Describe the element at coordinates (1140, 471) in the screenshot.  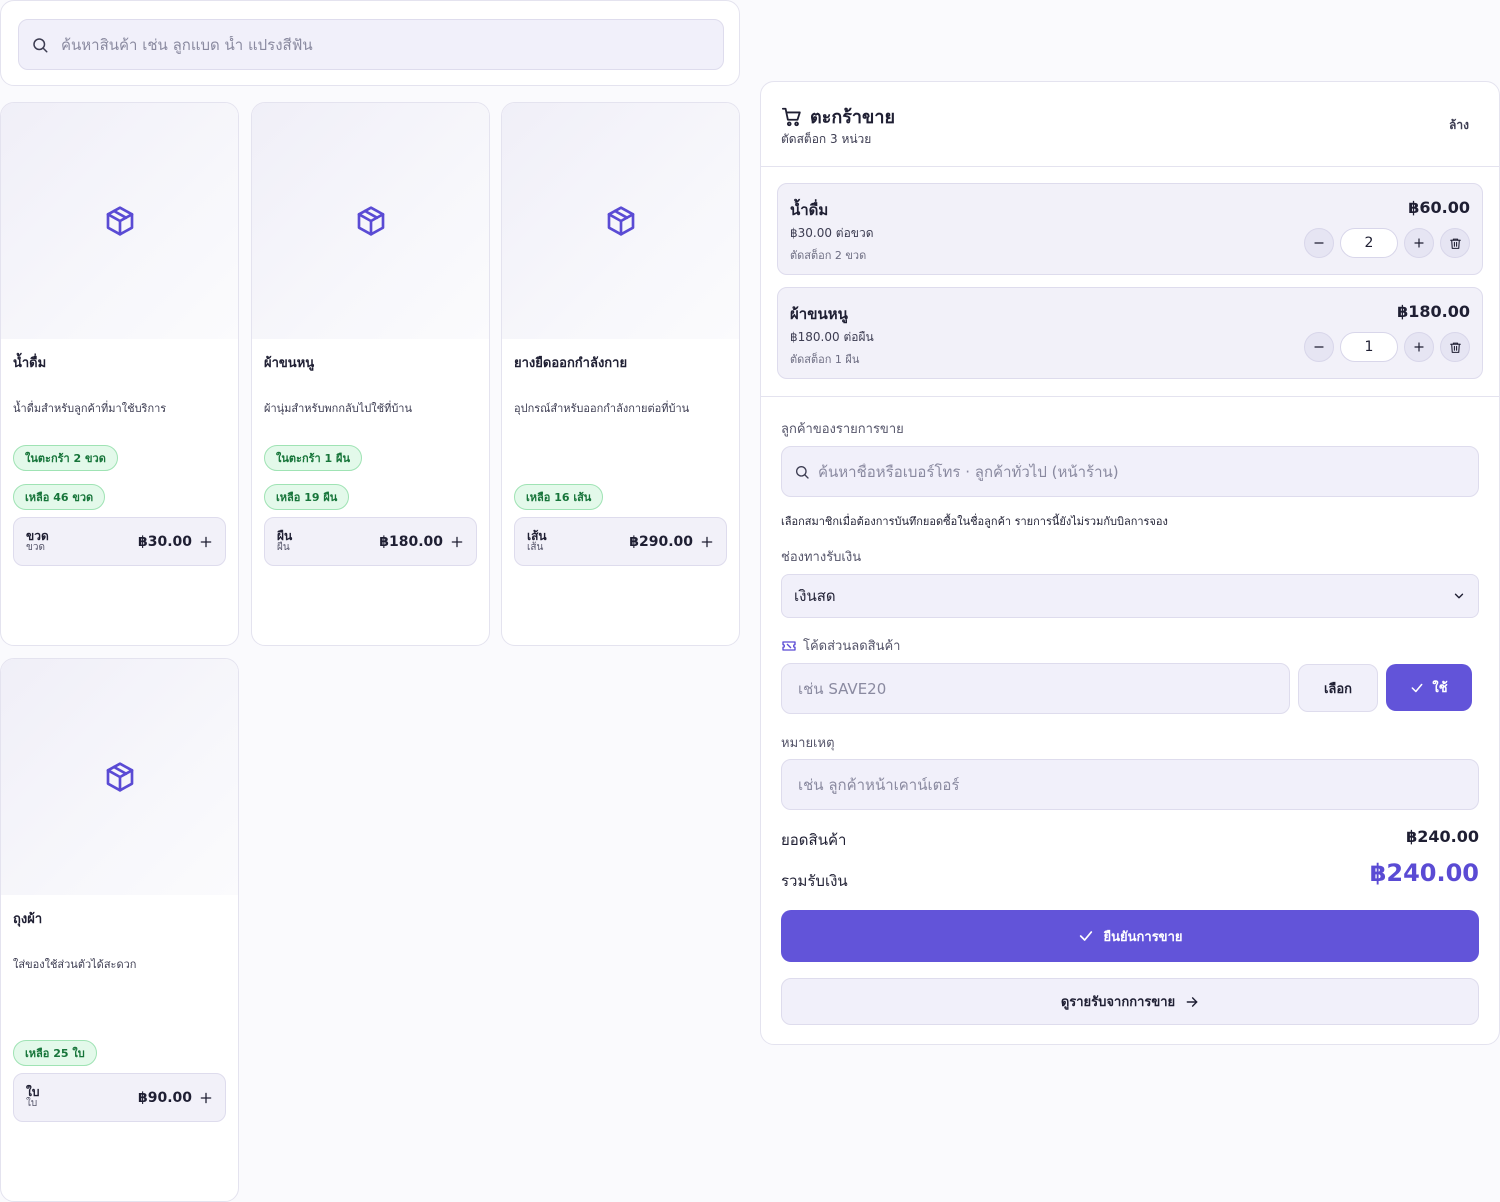
I see `customer-search-input` at that location.